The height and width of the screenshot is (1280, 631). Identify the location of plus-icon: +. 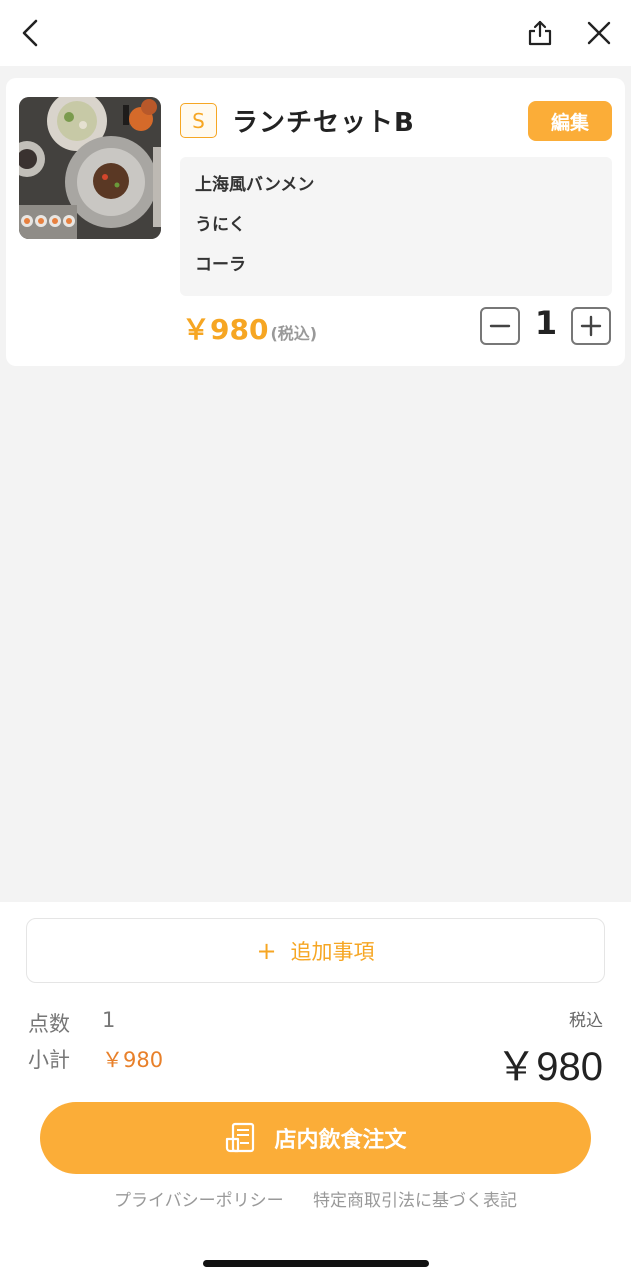
(266, 950).